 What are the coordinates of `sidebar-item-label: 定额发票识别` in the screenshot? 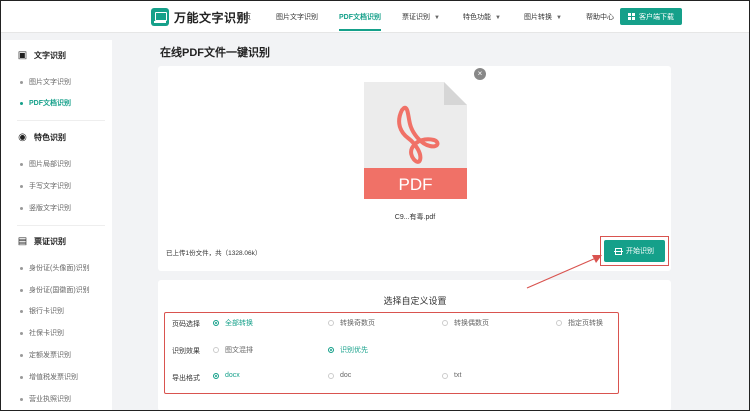 It's located at (50, 355).